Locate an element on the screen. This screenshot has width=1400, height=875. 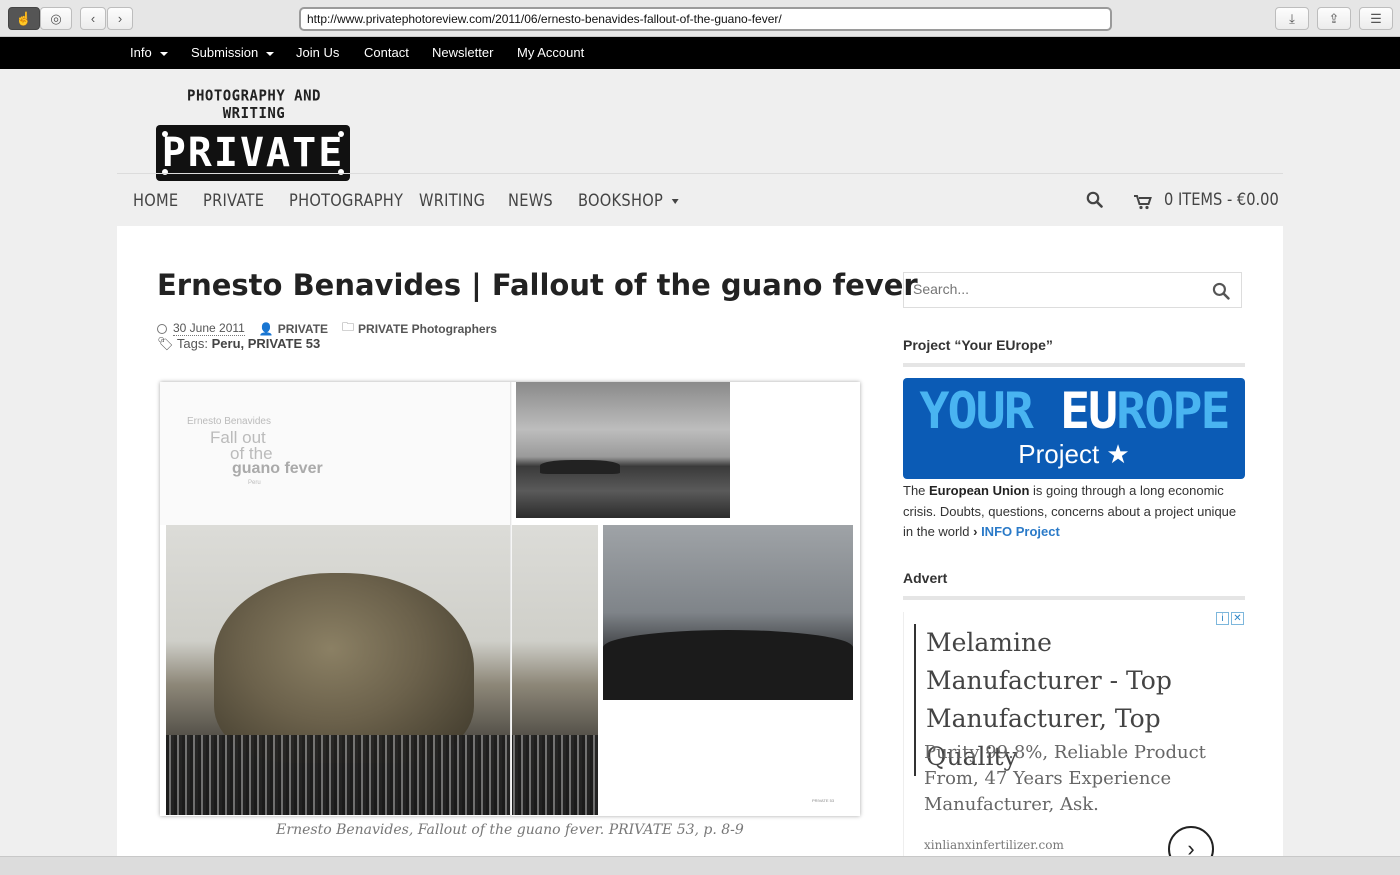
pointer-icon: ☝ is located at coordinates (24, 18).